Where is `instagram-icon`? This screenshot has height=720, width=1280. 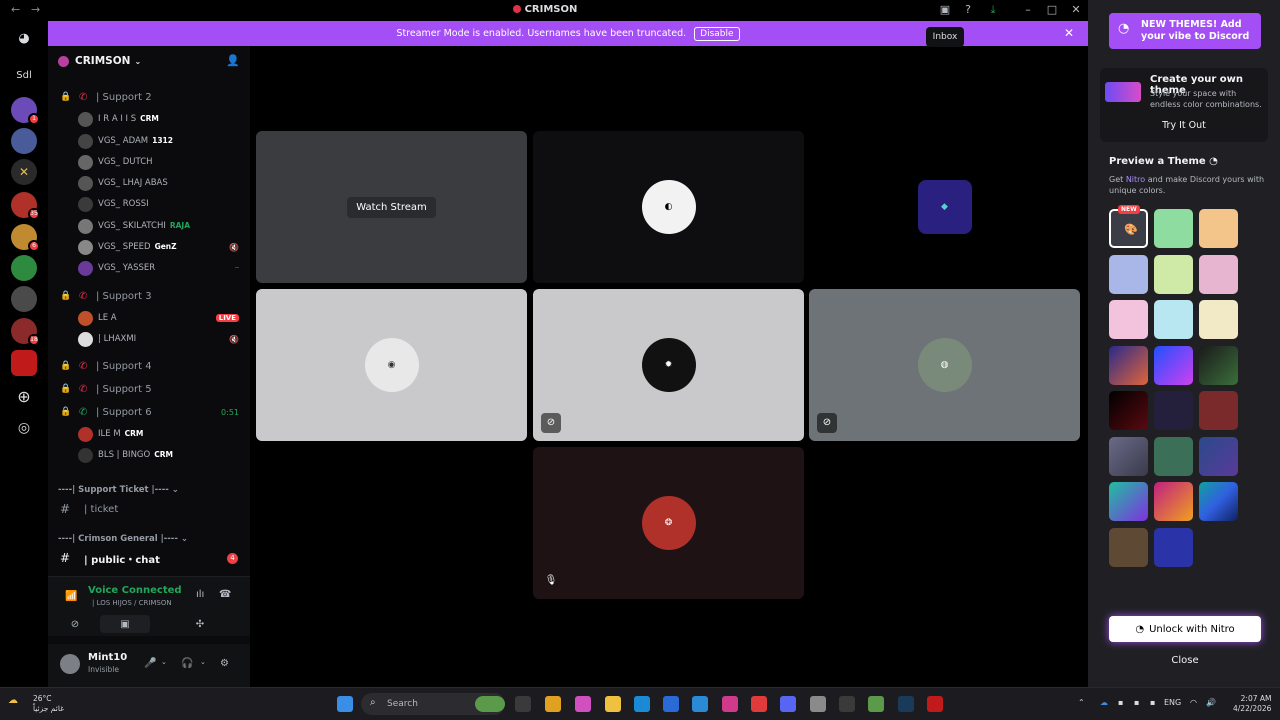
instagram-icon is located at coordinates (730, 704).